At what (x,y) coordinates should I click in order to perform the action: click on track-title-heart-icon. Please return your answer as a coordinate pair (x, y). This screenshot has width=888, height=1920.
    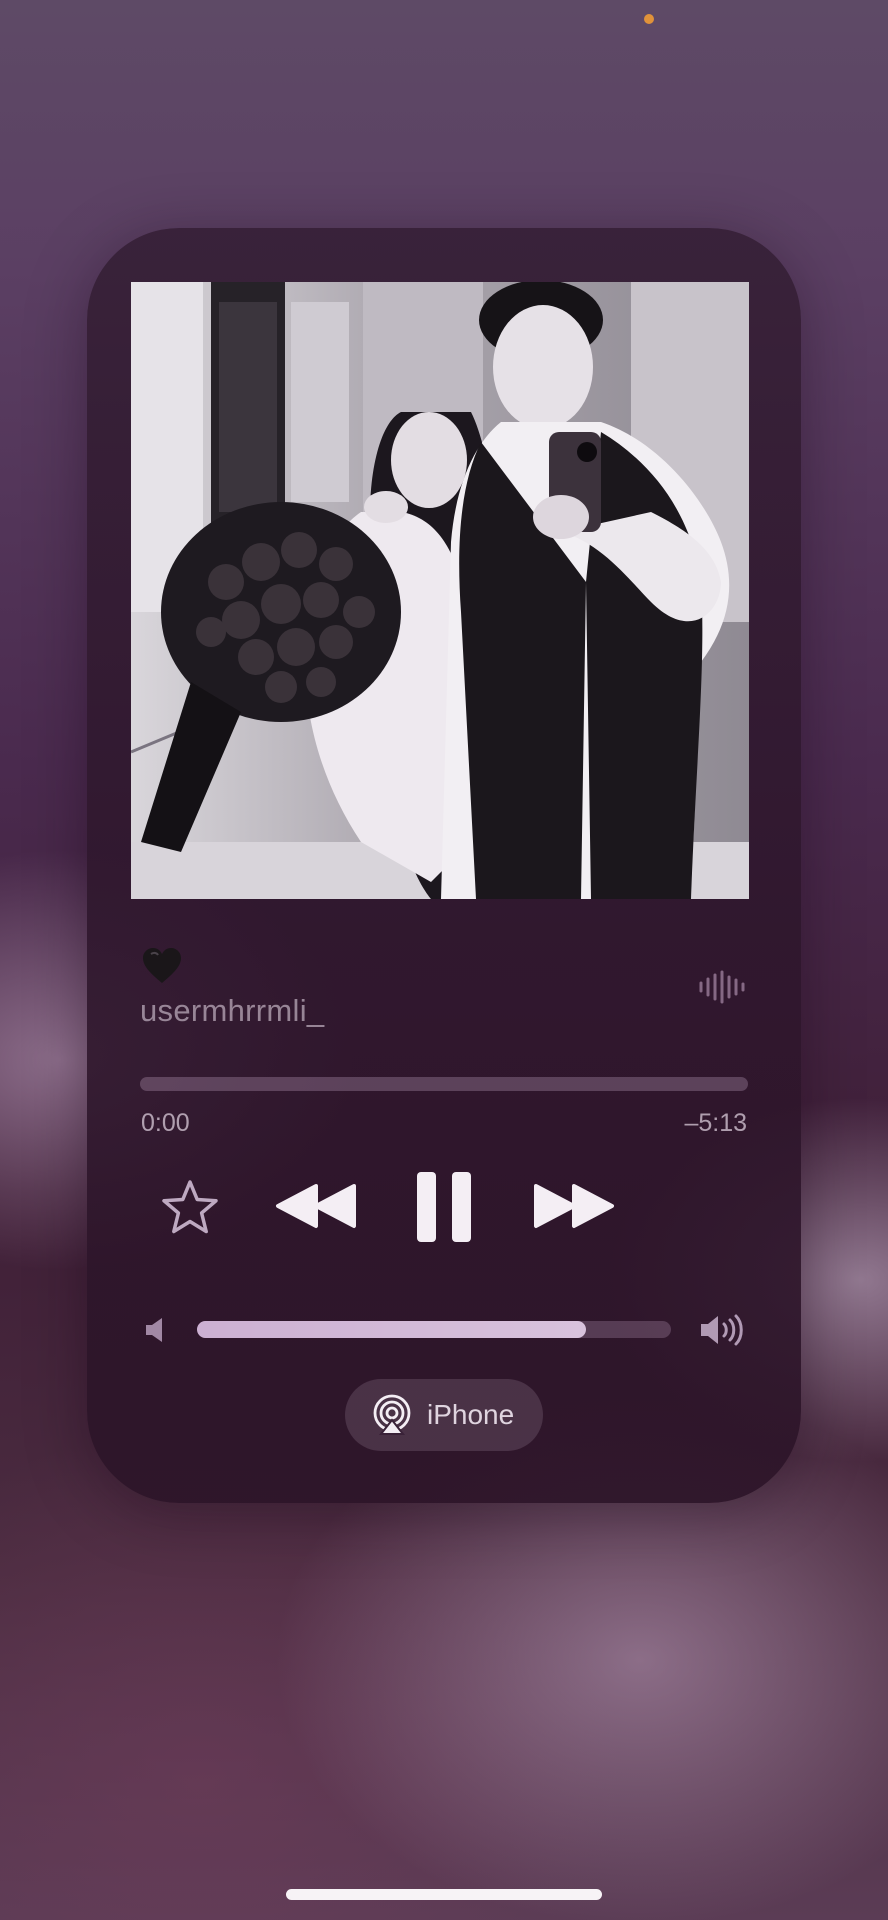
    Looking at the image, I should click on (162, 966).